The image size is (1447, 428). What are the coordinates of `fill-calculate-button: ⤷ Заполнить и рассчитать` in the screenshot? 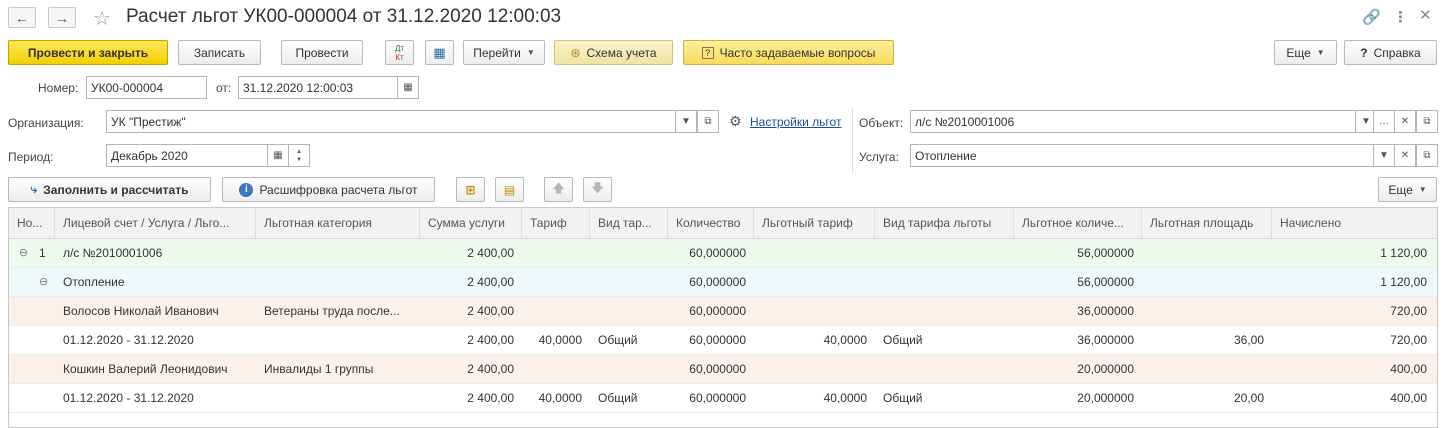 It's located at (109, 189).